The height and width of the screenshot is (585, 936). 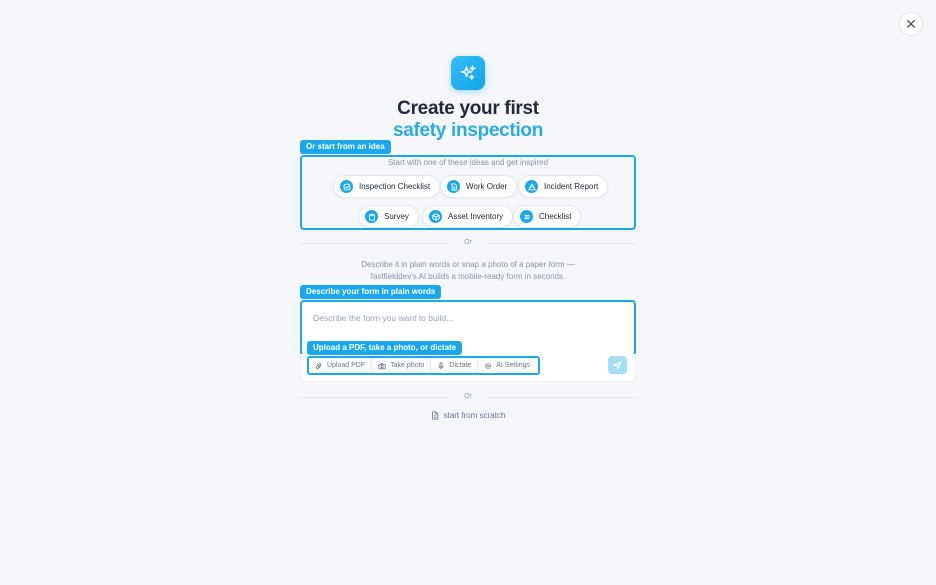 I want to click on chip-checklist: Checklist, so click(x=547, y=216).